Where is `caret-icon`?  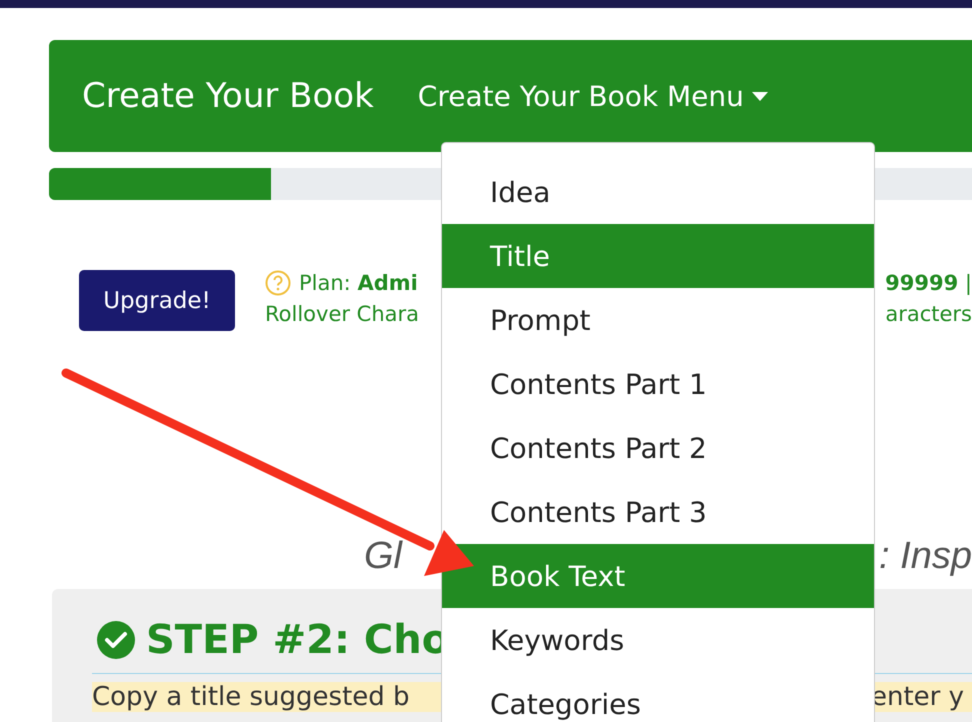
caret-icon is located at coordinates (760, 96).